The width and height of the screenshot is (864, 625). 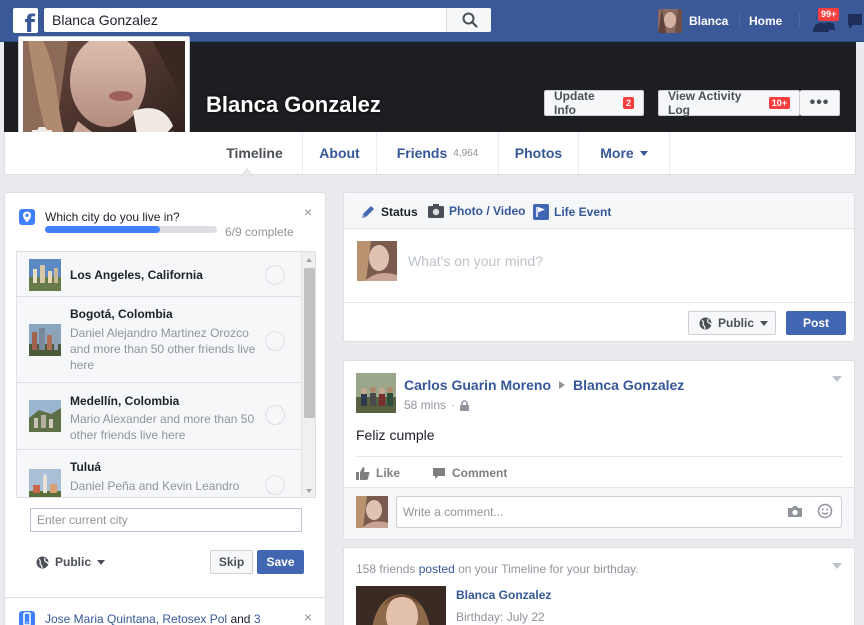 I want to click on chevron-down-icon, so click(x=101, y=562).